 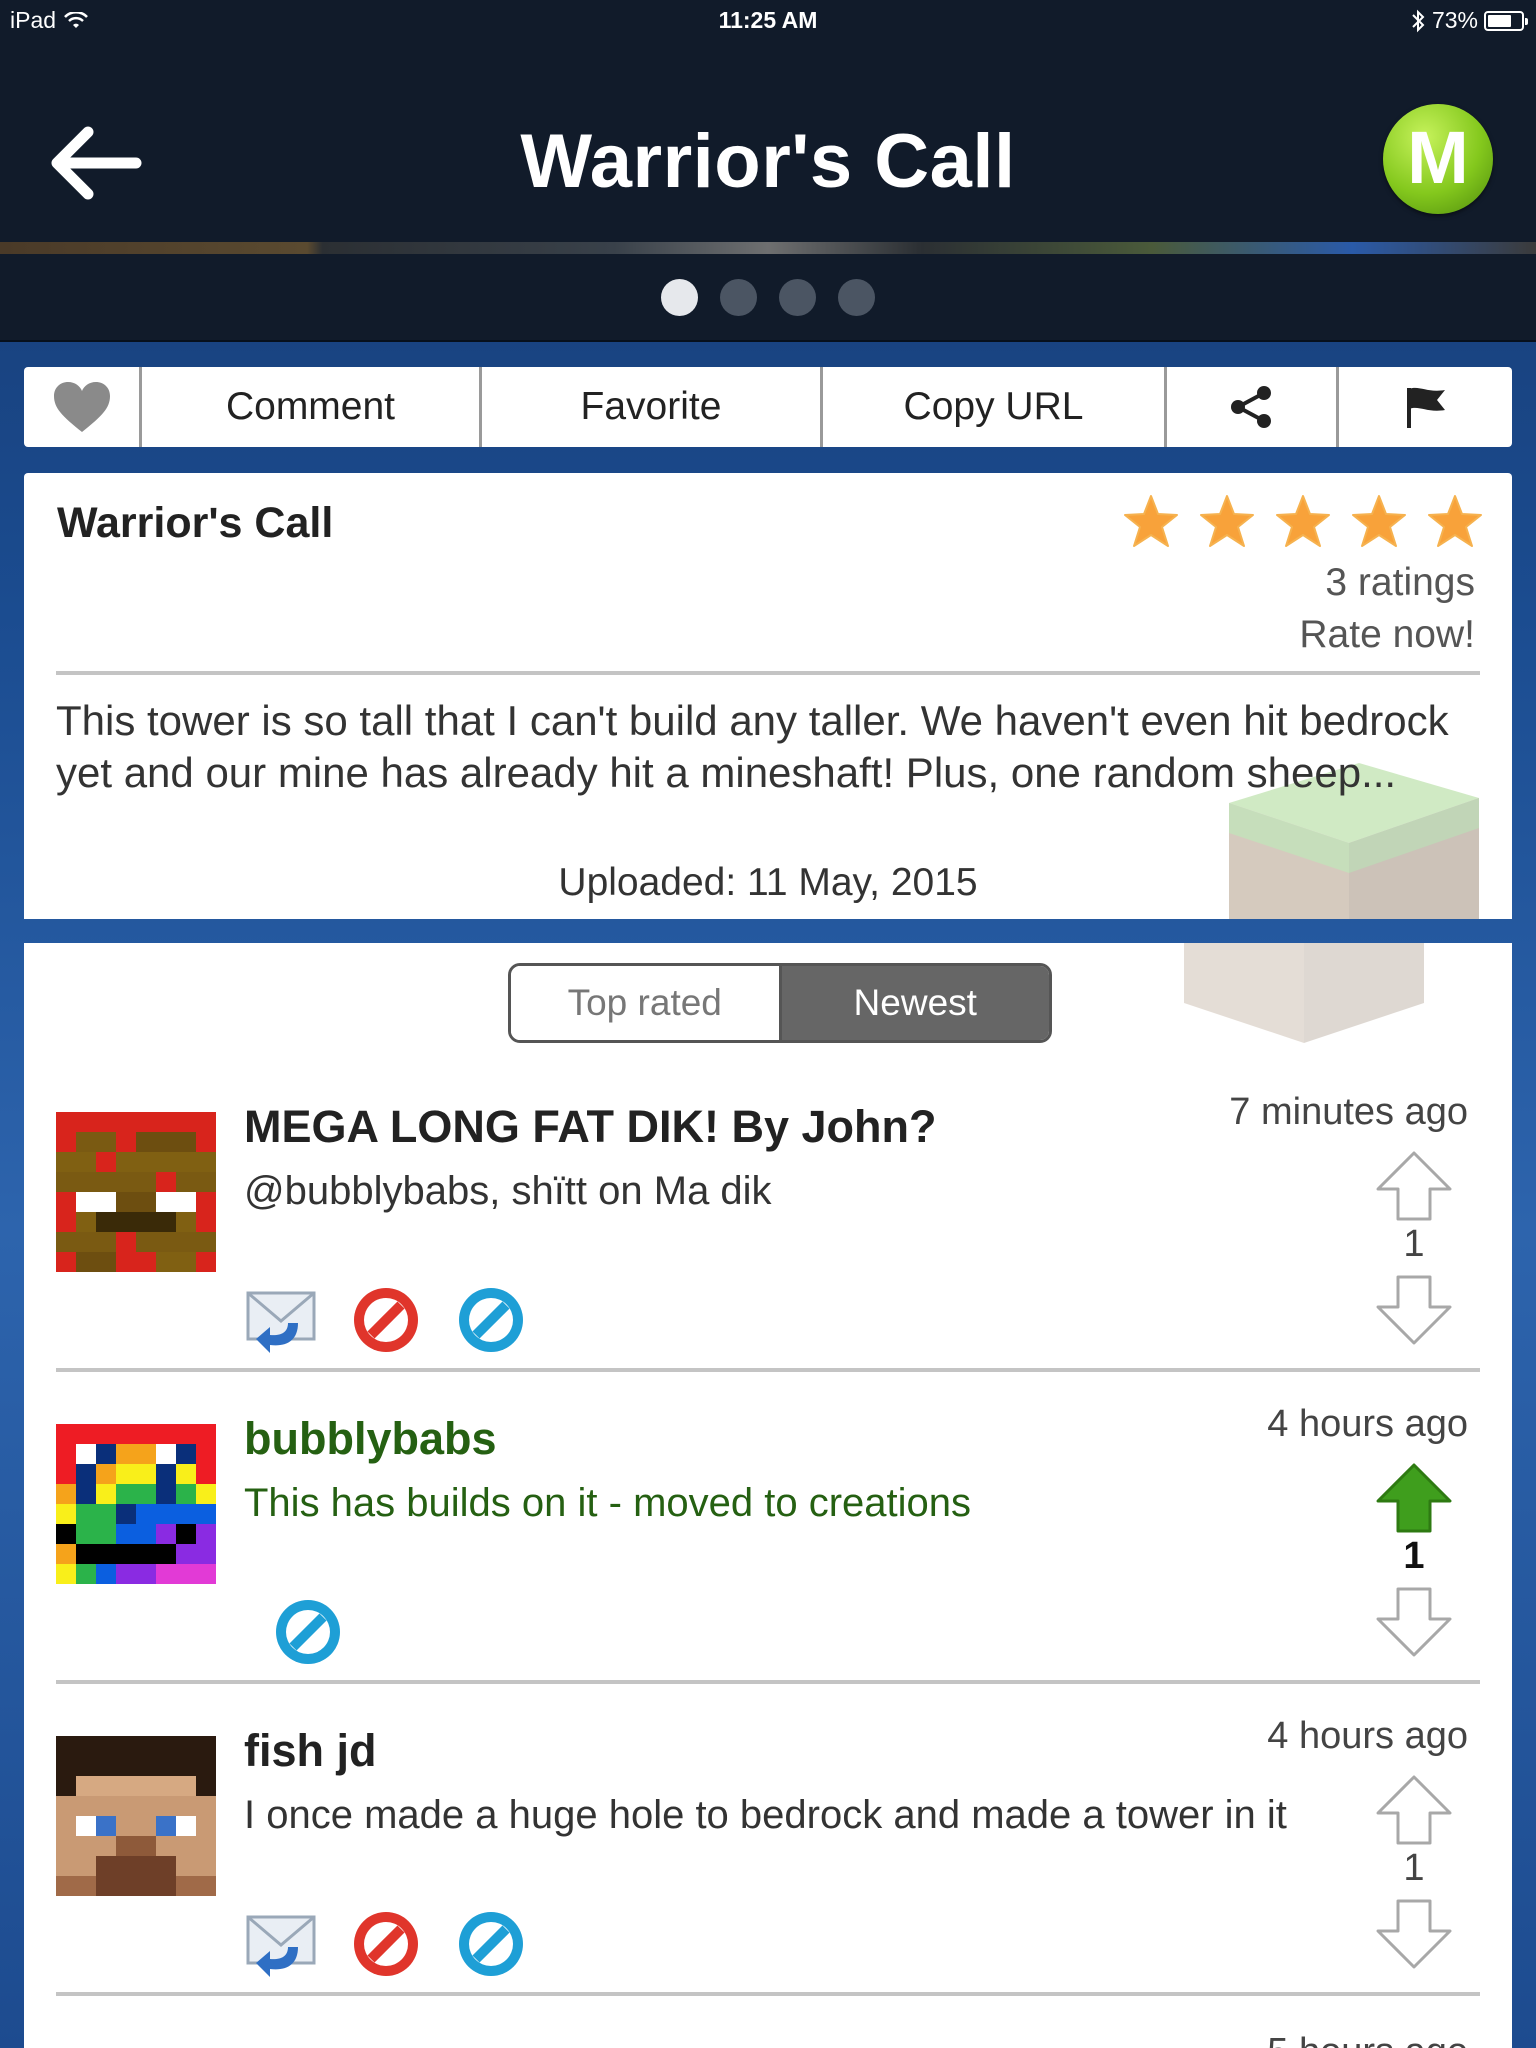 What do you see at coordinates (195, 523) in the screenshot?
I see `creation-title: Warrior's Call` at bounding box center [195, 523].